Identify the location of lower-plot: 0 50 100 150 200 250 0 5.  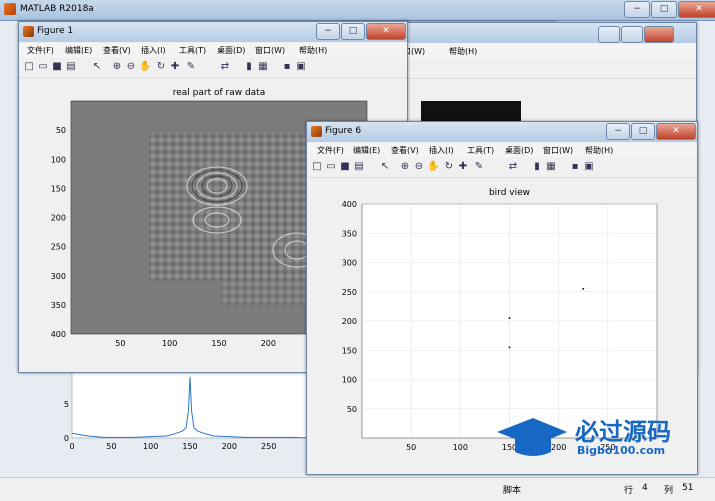
(186, 410).